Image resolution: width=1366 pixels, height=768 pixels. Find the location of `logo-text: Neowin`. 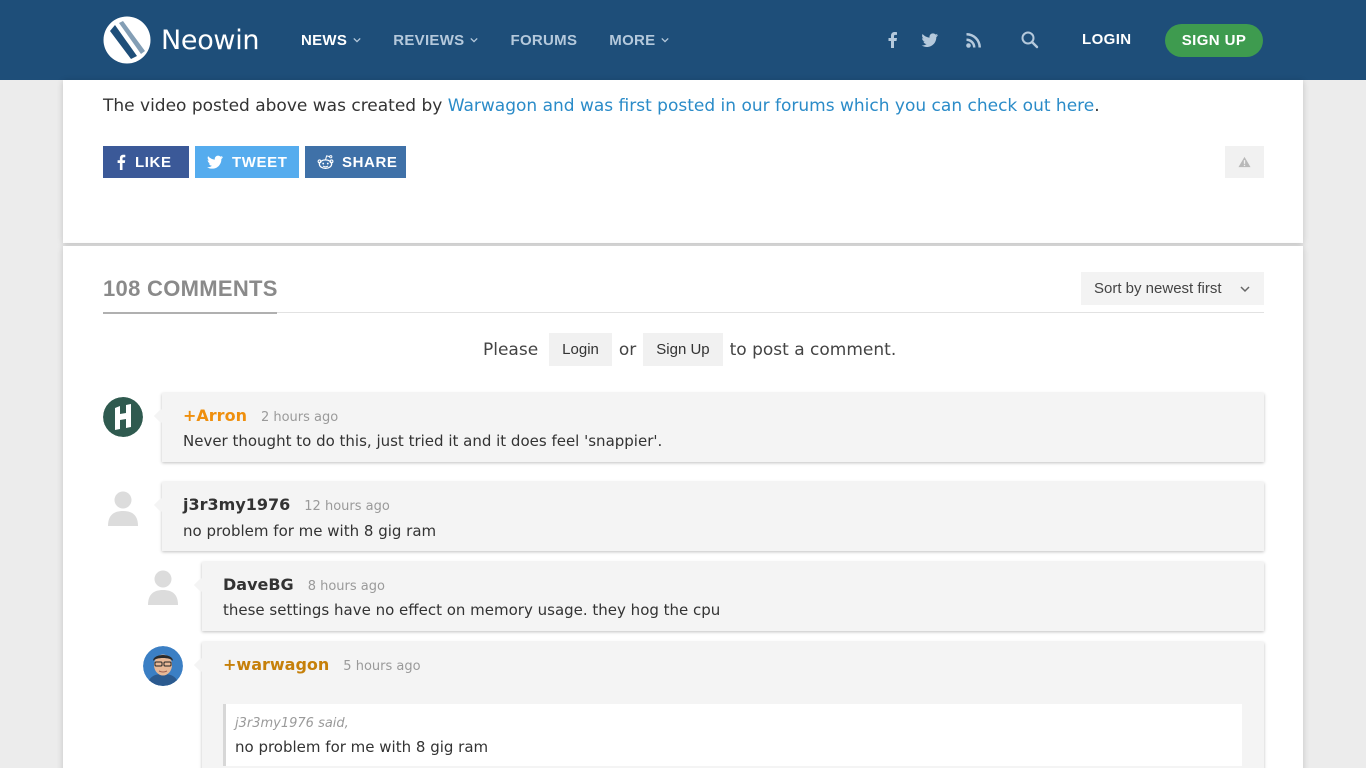

logo-text: Neowin is located at coordinates (210, 40).